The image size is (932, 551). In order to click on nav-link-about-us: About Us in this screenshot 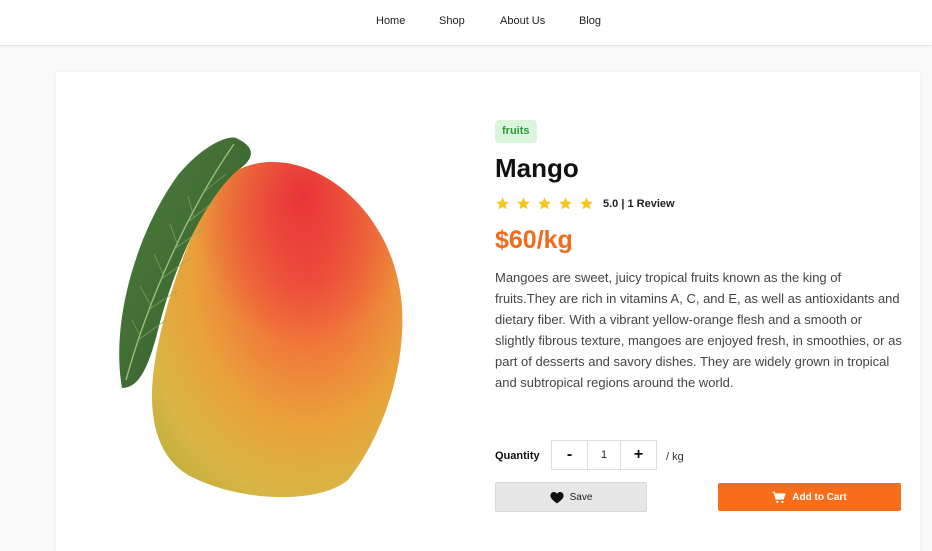, I will do `click(522, 21)`.